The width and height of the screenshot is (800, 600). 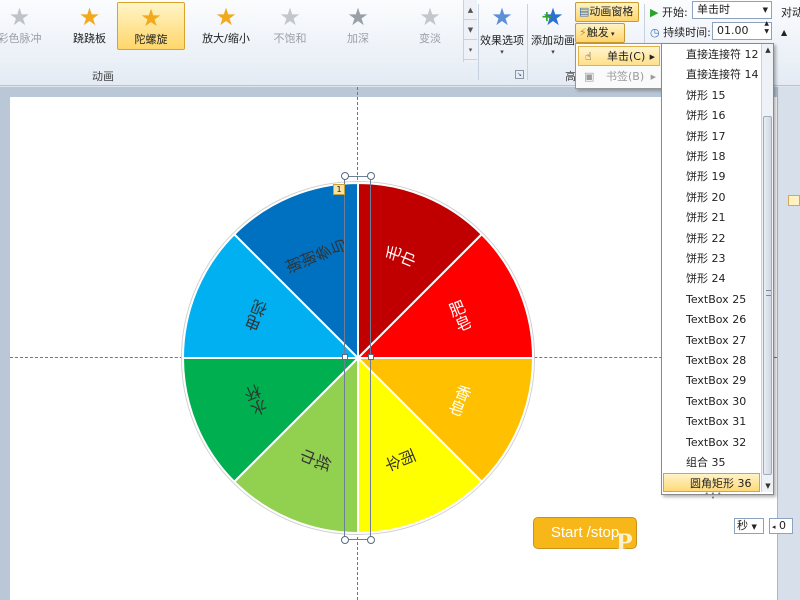 What do you see at coordinates (774, 527) in the screenshot?
I see `chevron-left-icon: ◂` at bounding box center [774, 527].